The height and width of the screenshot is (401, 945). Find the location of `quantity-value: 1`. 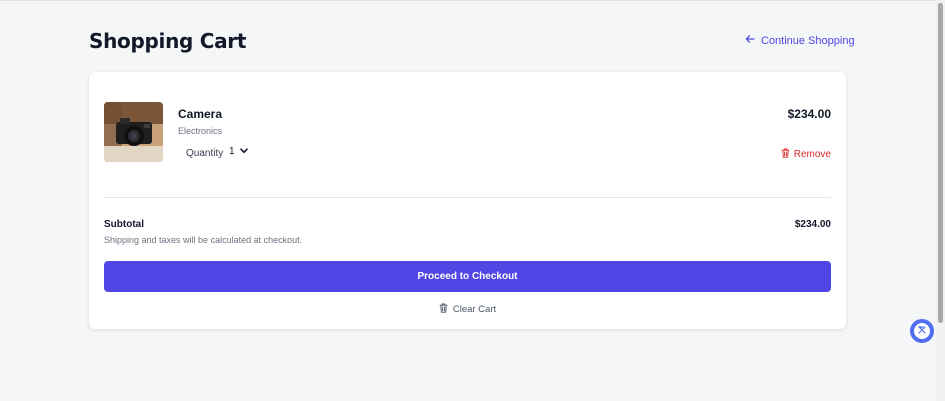

quantity-value: 1 is located at coordinates (232, 151).